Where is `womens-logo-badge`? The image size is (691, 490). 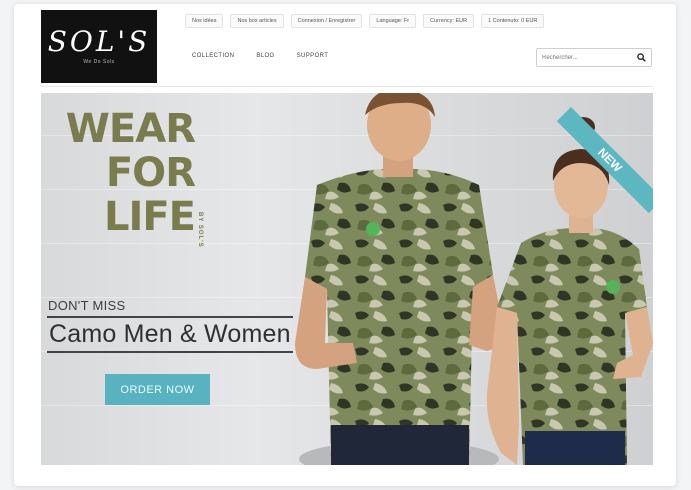
womens-logo-badge is located at coordinates (613, 287).